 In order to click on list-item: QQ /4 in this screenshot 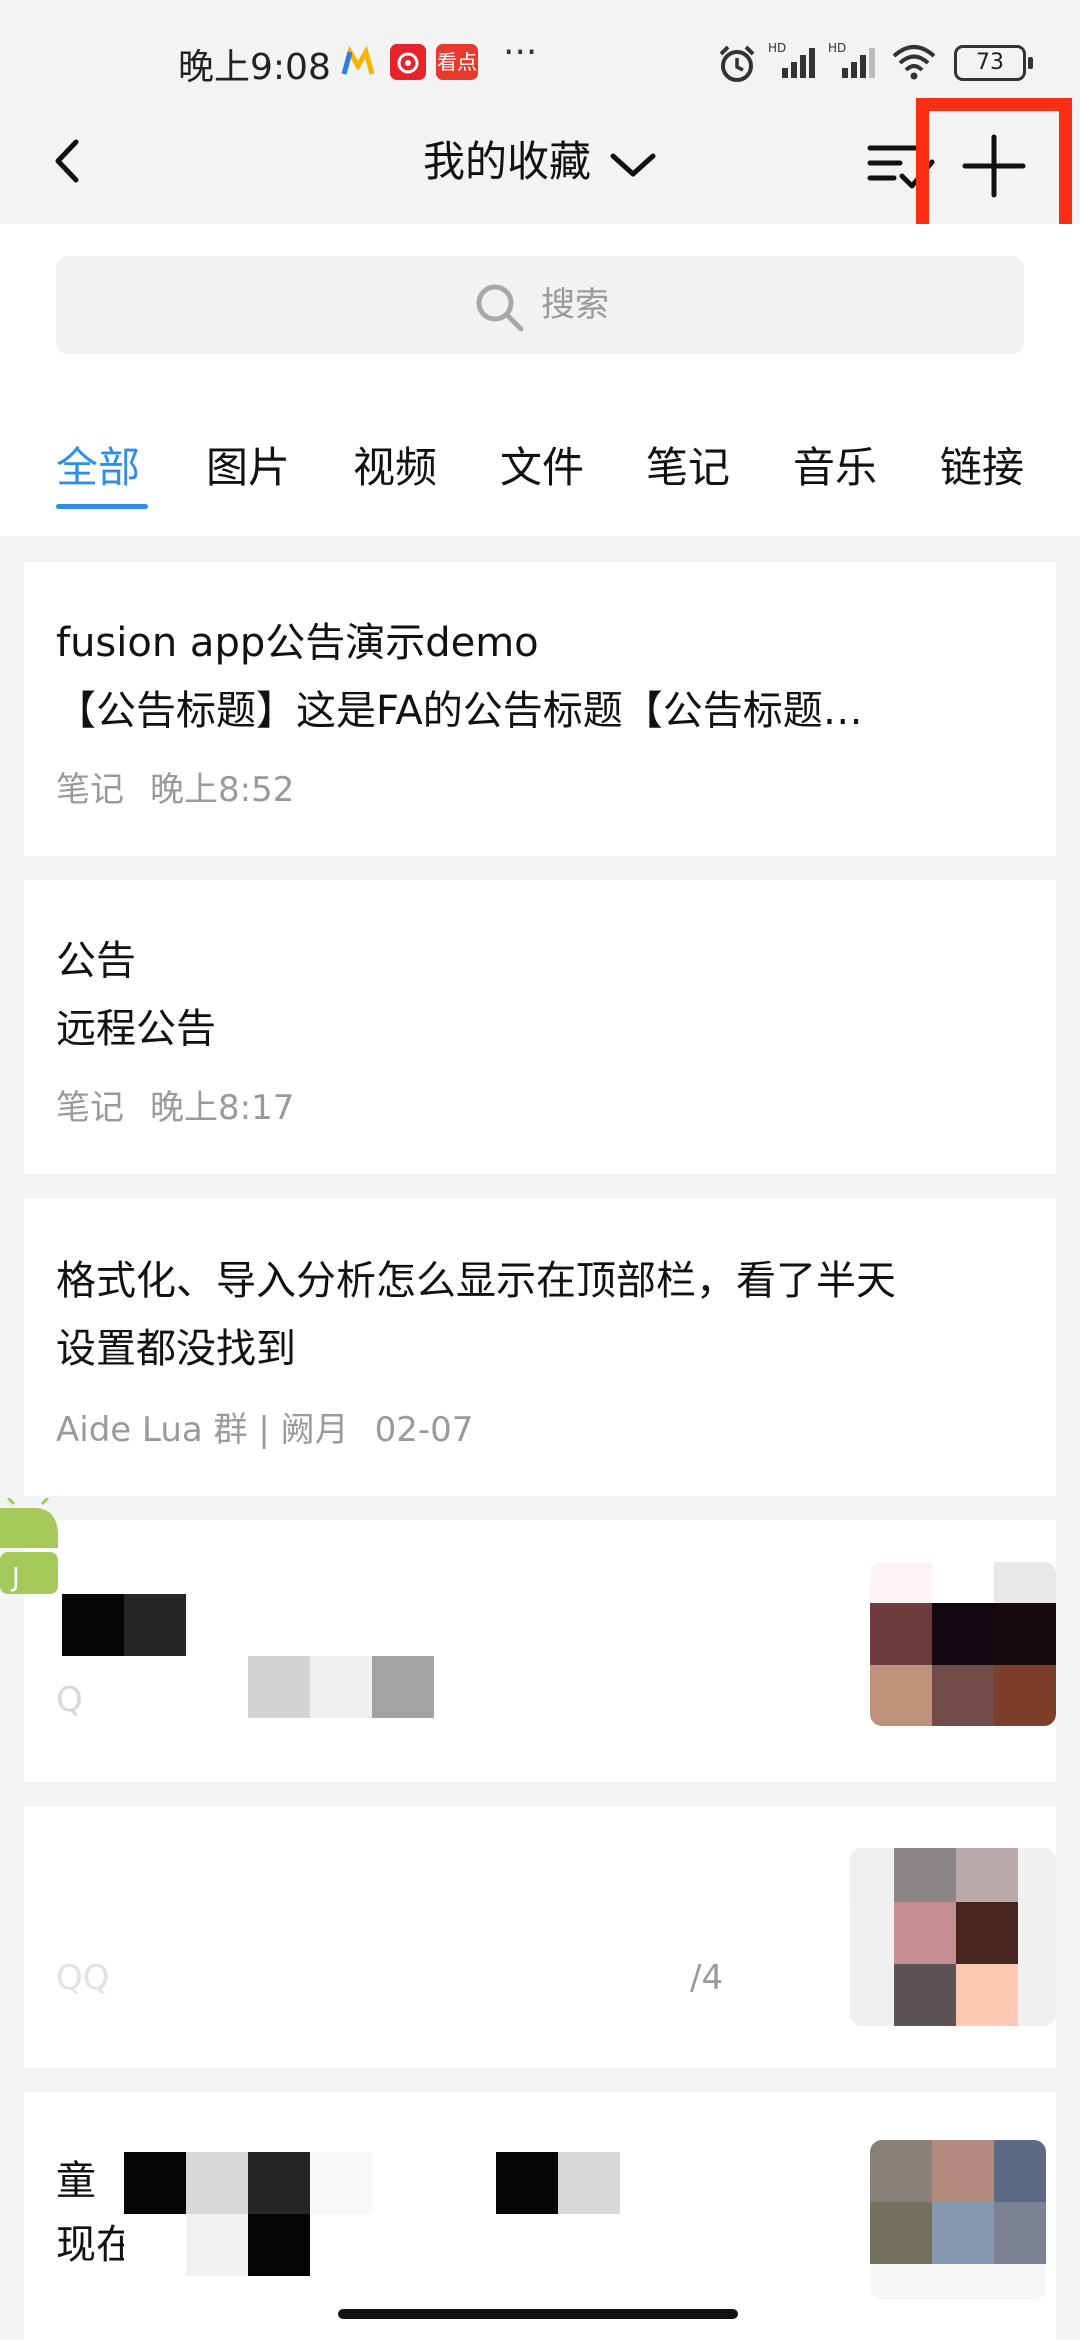, I will do `click(540, 1937)`.